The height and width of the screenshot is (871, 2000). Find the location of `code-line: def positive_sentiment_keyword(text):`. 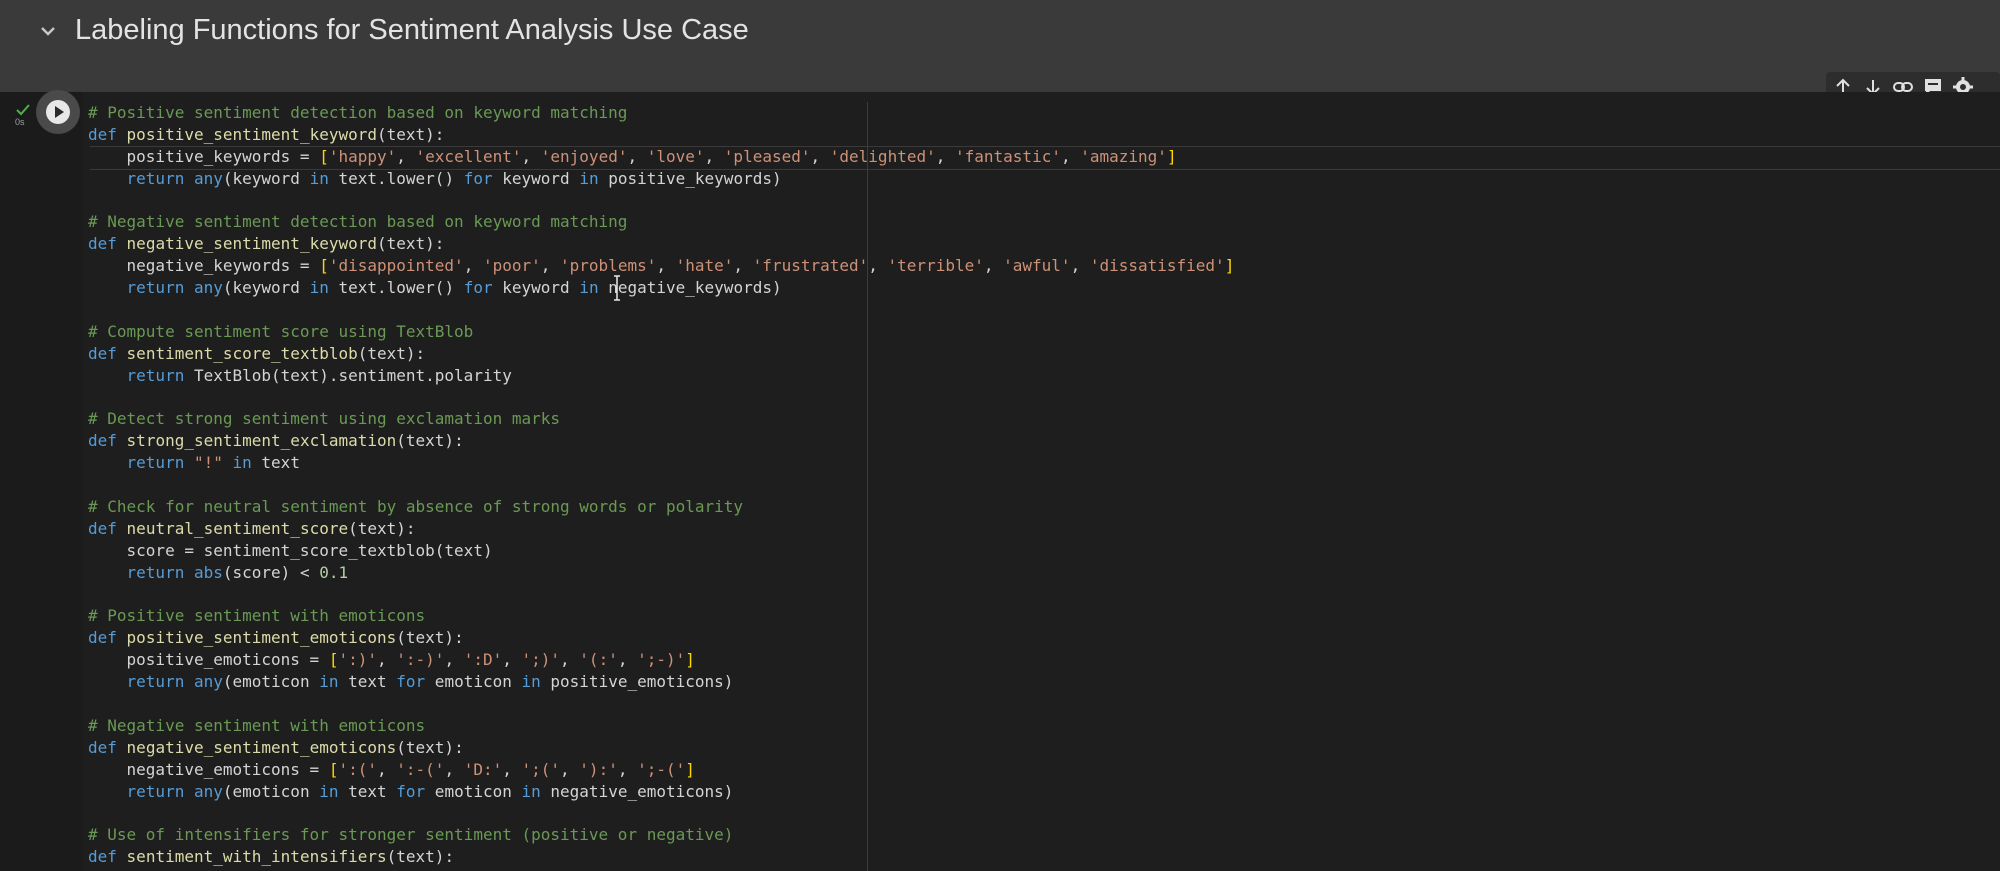

code-line: def positive_sentiment_keyword(text): is located at coordinates (661, 135).